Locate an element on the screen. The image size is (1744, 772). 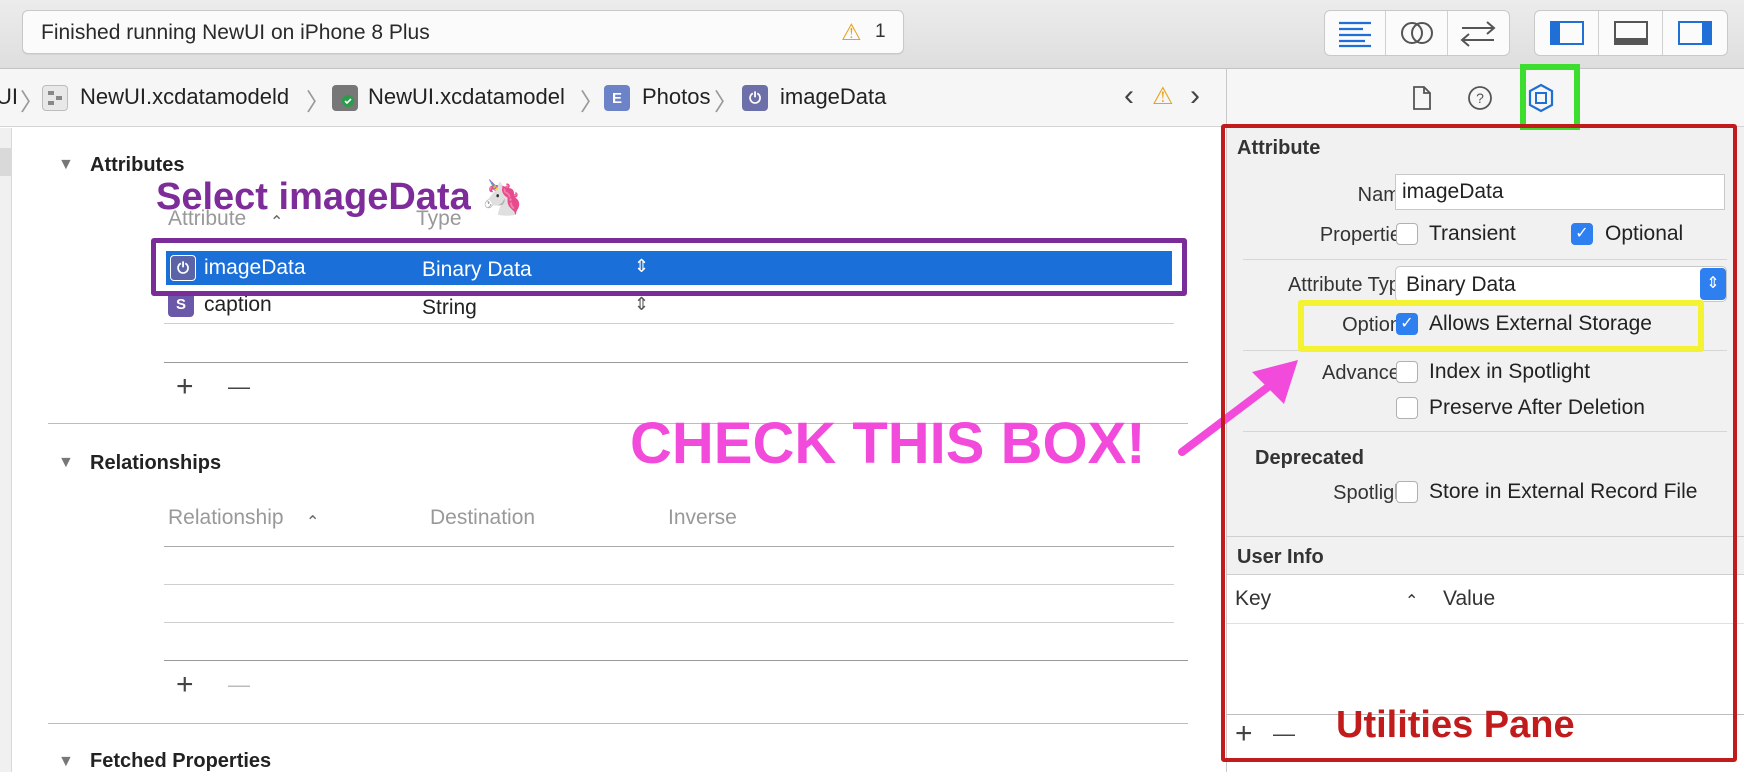
utilities-toggle-icon is located at coordinates (1695, 33).